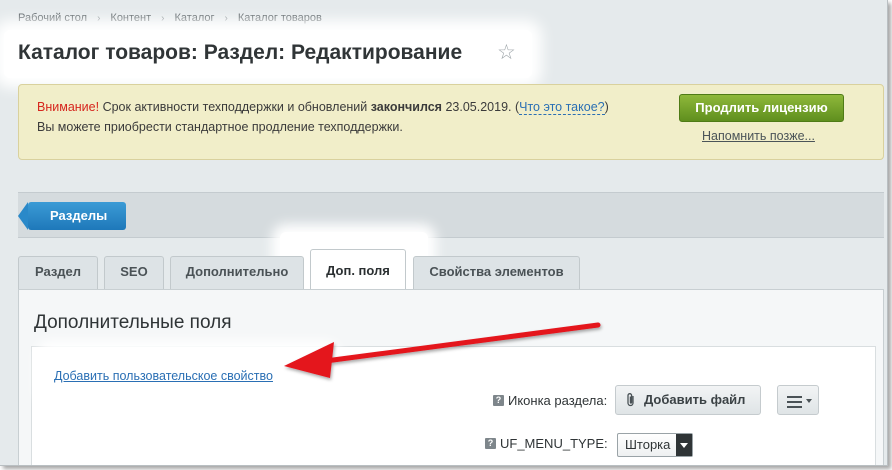  I want to click on section-icon-label: Иконка раздела:, so click(558, 400).